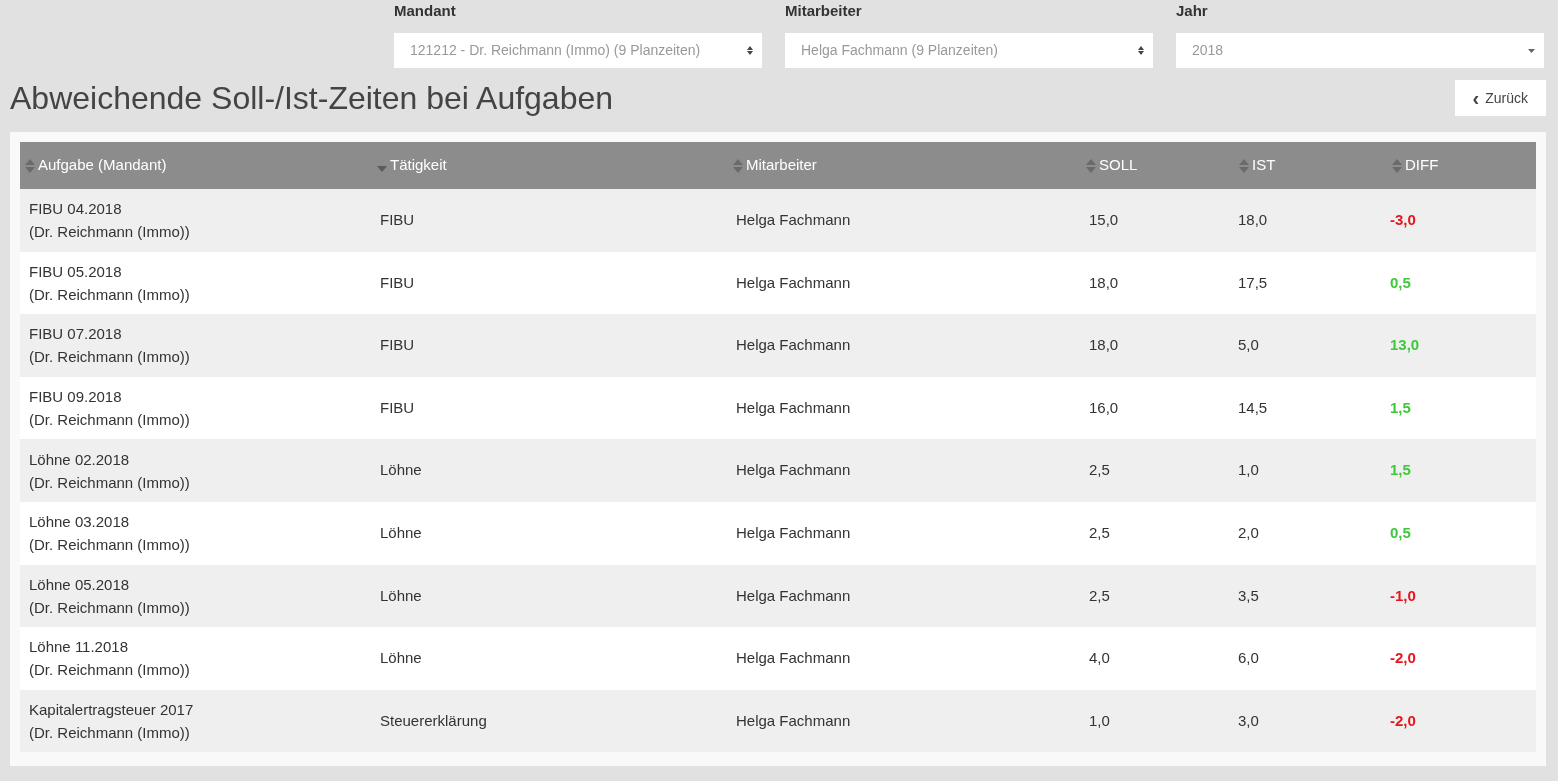  Describe the element at coordinates (1248, 658) in the screenshot. I see `ist-cell: 6,0` at that location.